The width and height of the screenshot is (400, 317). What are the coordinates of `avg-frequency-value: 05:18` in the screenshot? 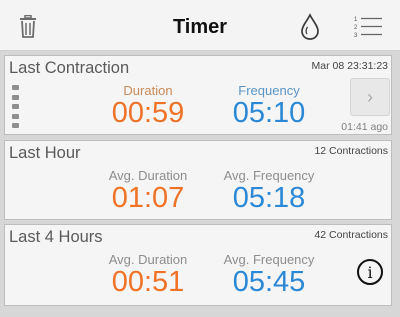 It's located at (269, 198).